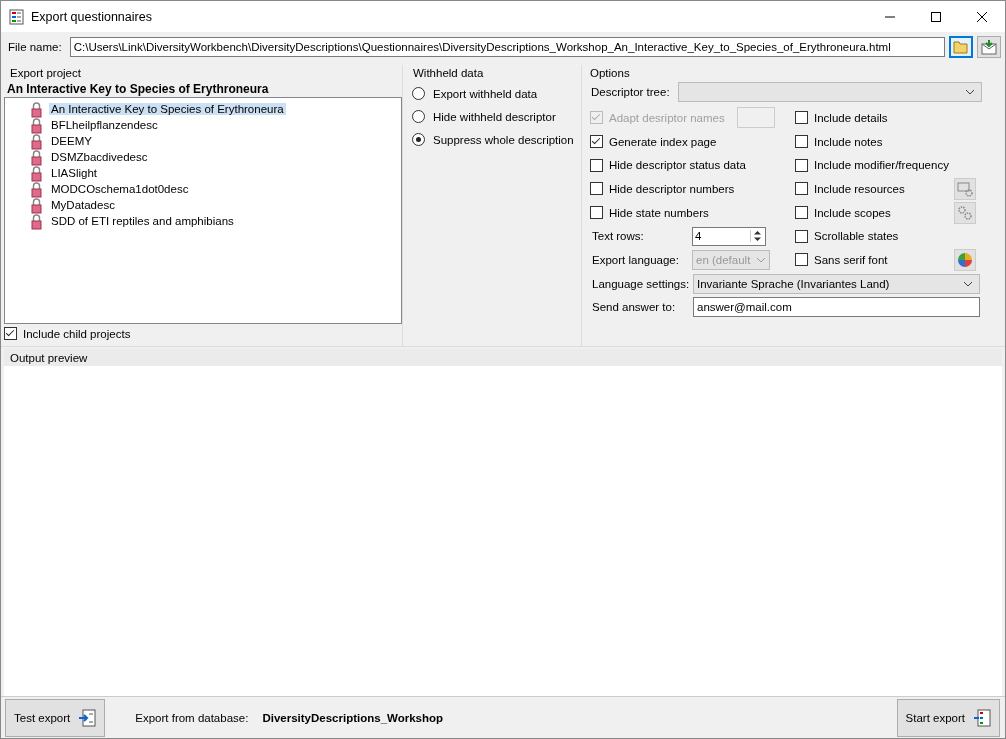  Describe the element at coordinates (71, 141) in the screenshot. I see `project-item: DEEMY` at that location.